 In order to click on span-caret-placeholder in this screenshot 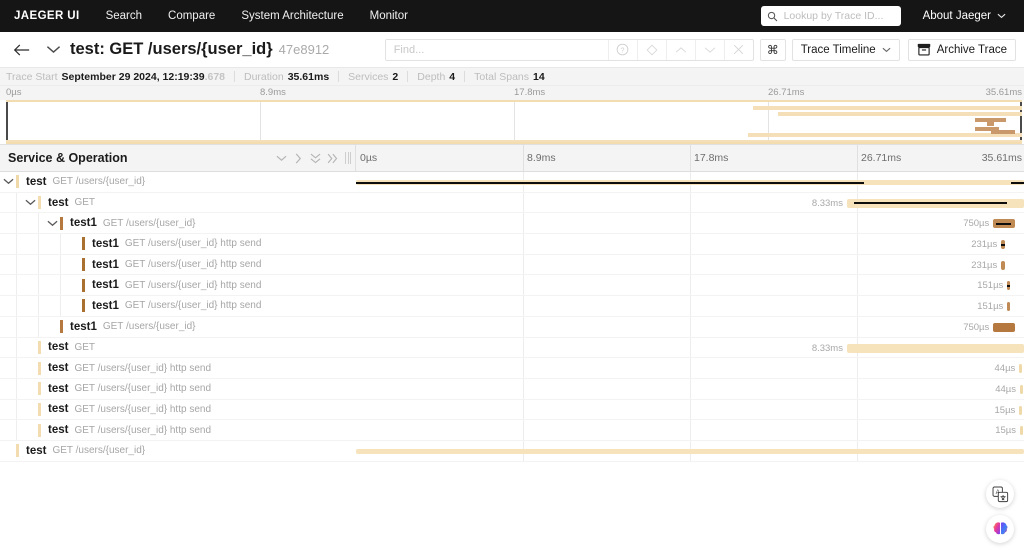, I will do `click(30, 389)`.